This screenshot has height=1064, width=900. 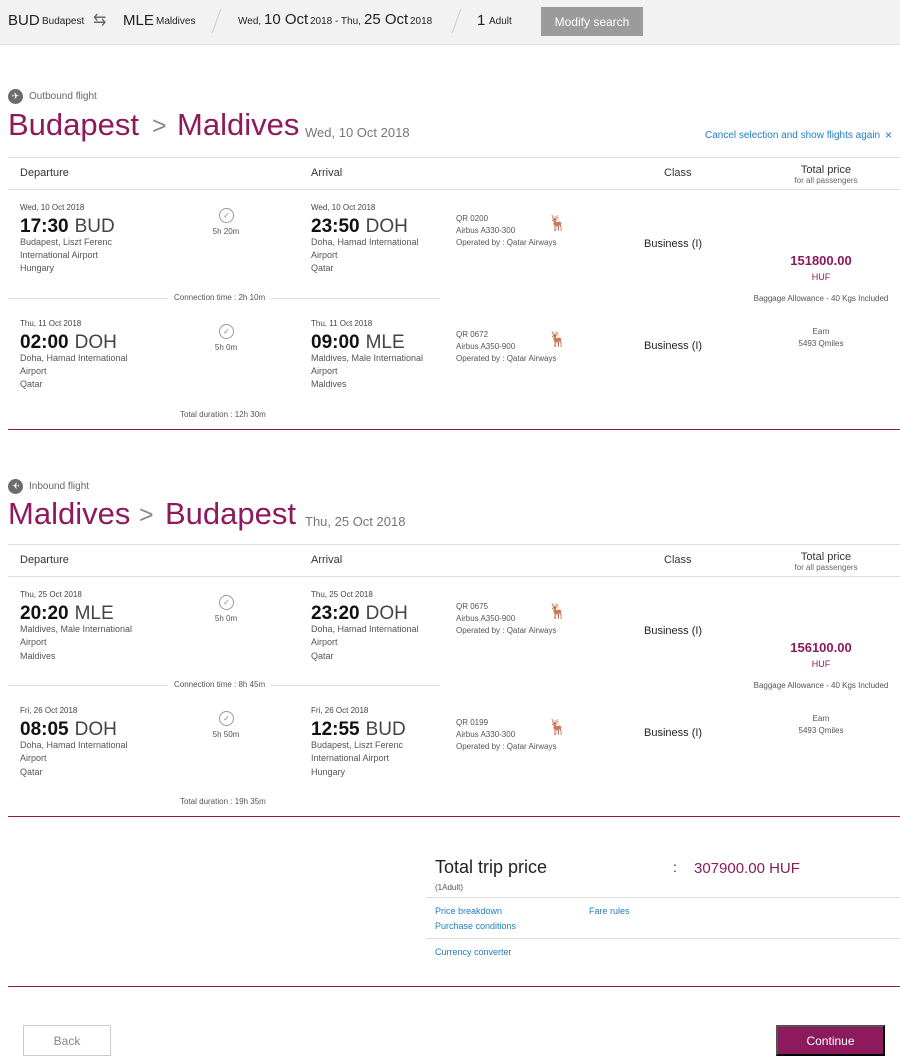 I want to click on passenger-label: Adult, so click(x=500, y=21).